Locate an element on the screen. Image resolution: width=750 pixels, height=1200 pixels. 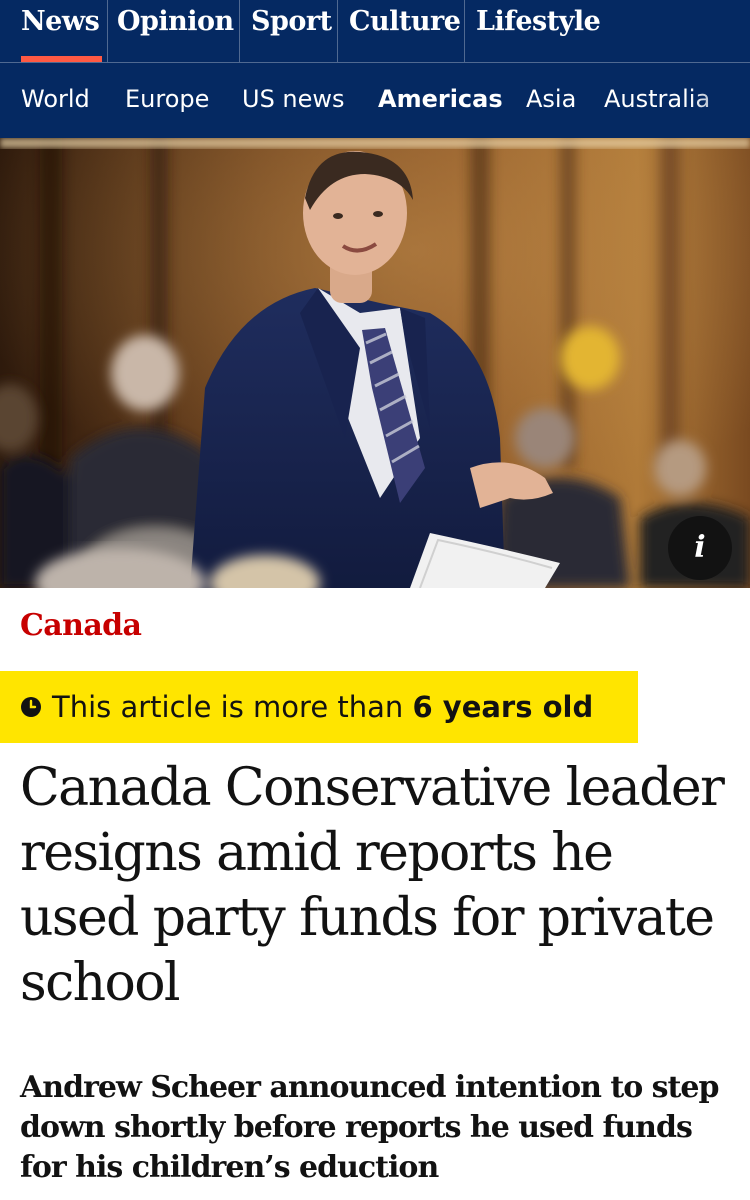
age-notice-prefix: This article is more than is located at coordinates (228, 707).